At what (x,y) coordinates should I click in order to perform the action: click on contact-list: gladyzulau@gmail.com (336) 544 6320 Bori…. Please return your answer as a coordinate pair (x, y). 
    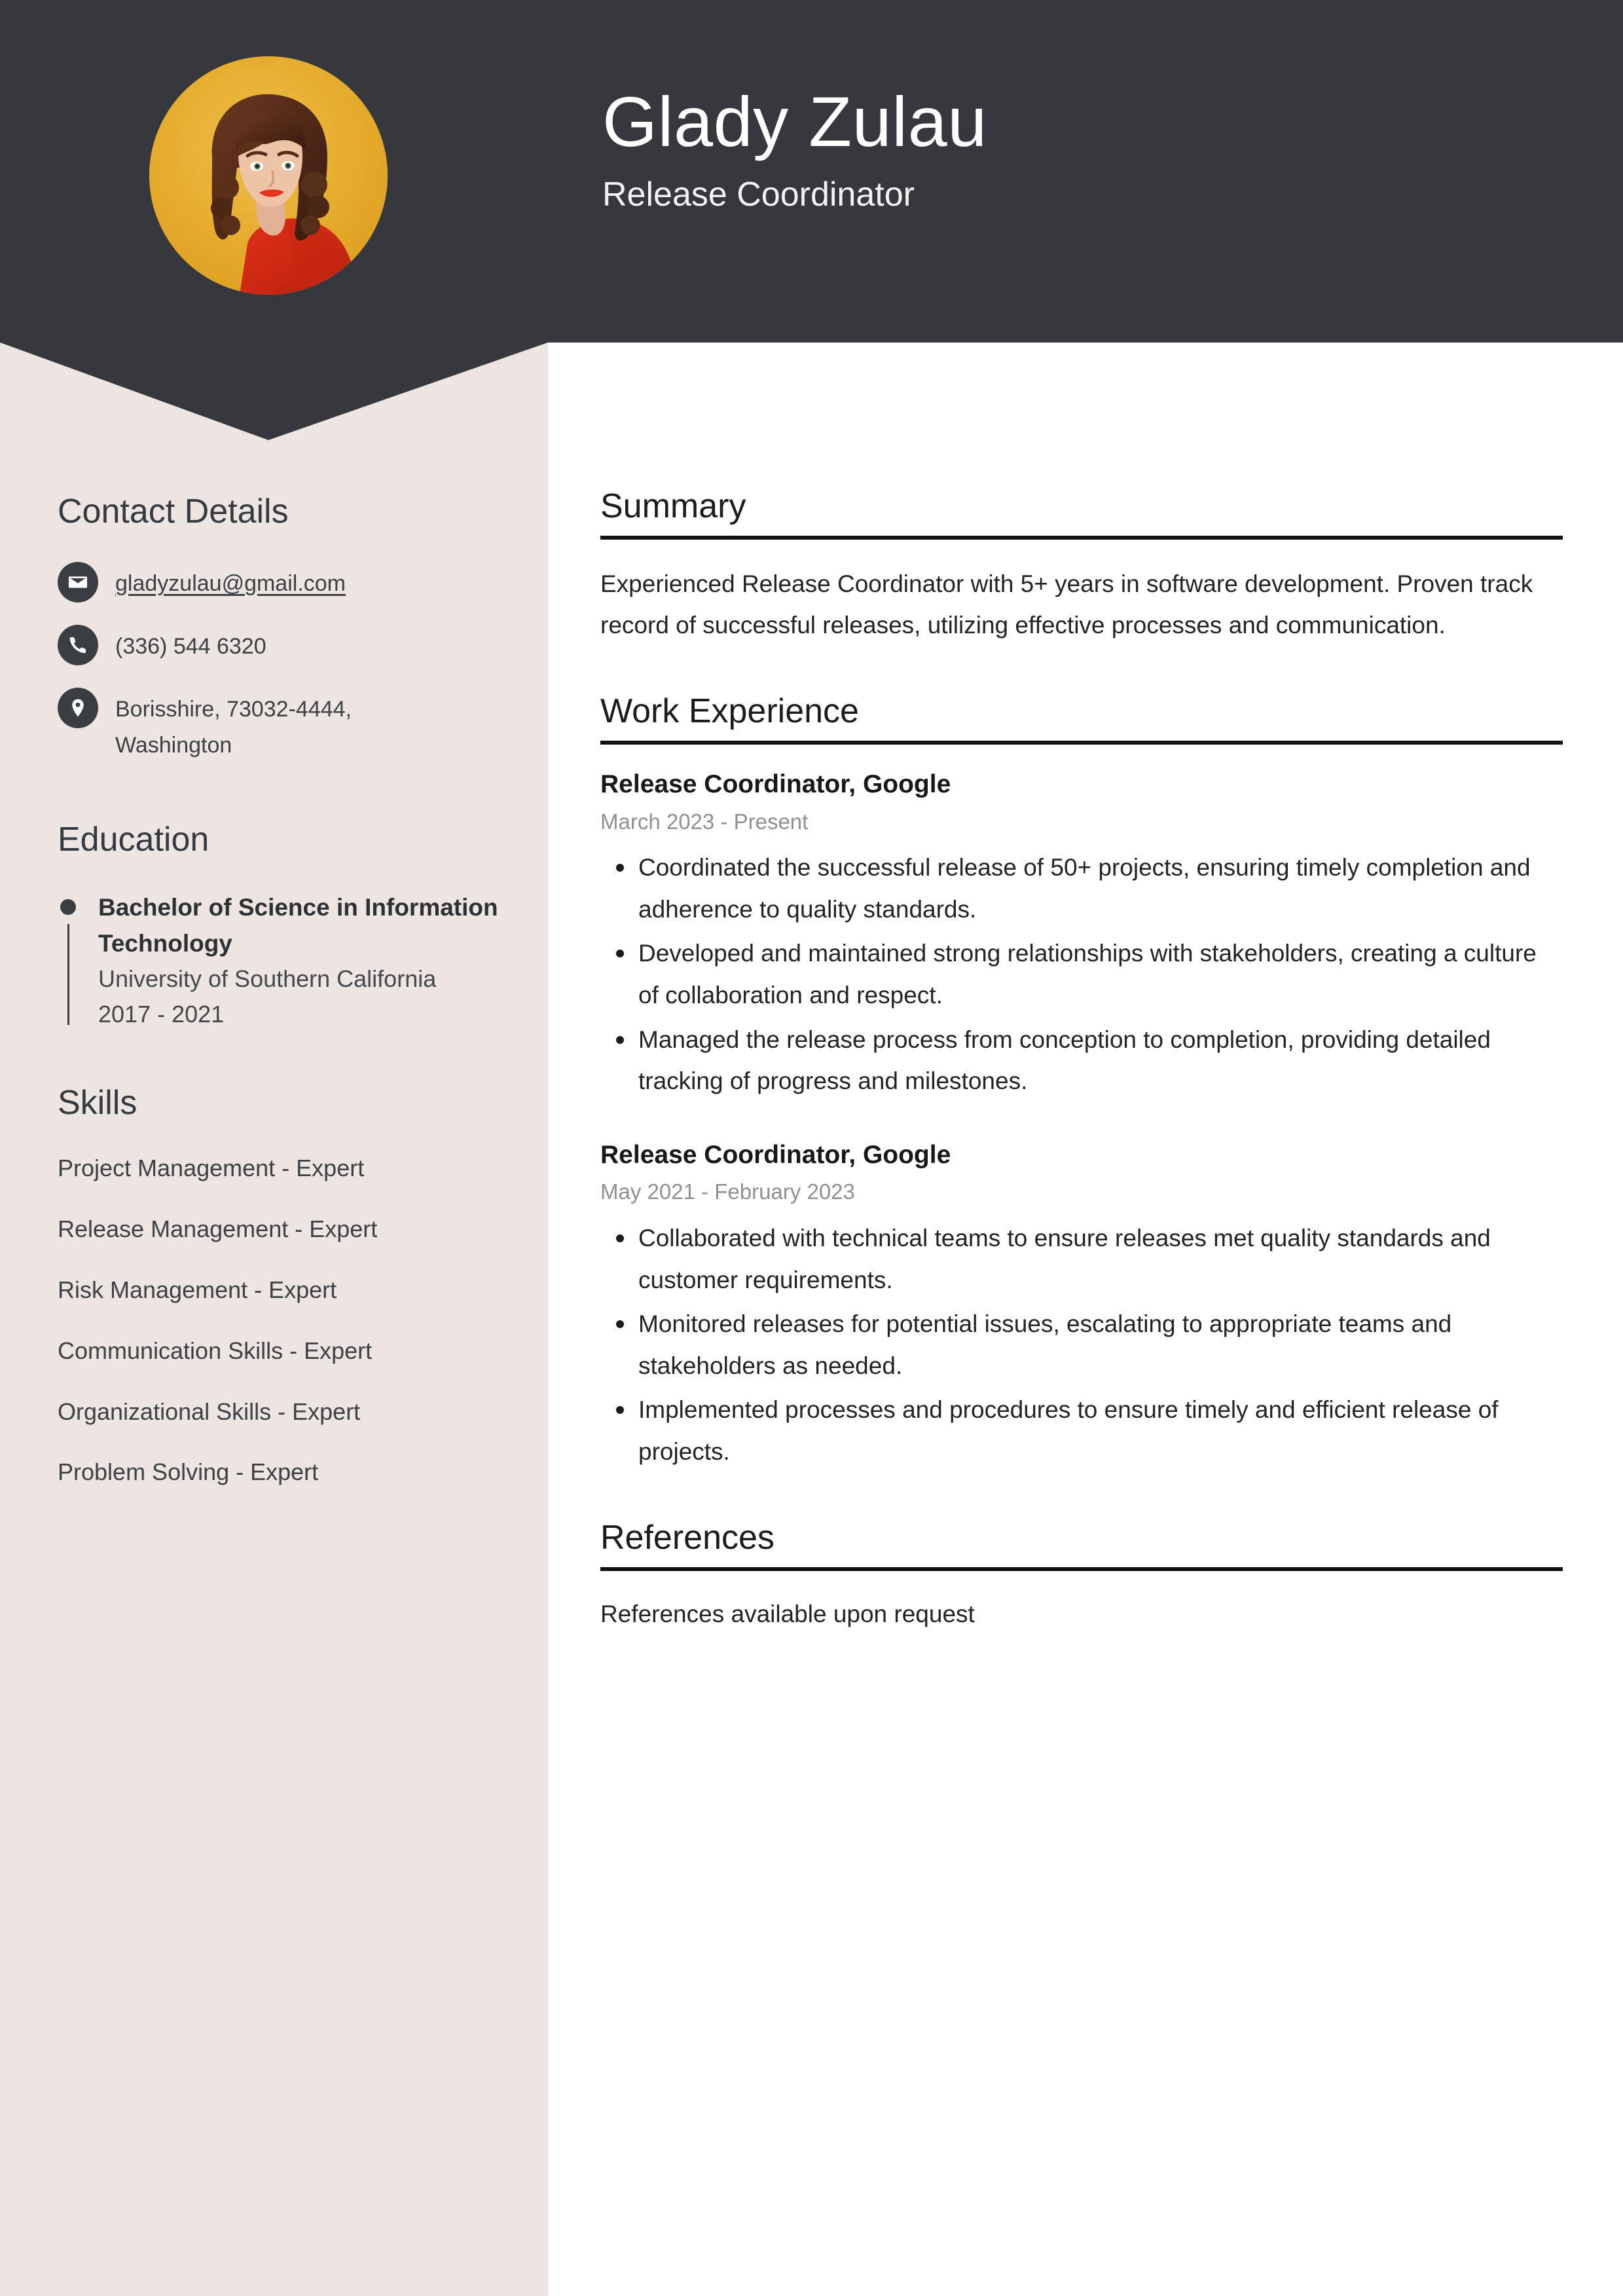
    Looking at the image, I should click on (280, 663).